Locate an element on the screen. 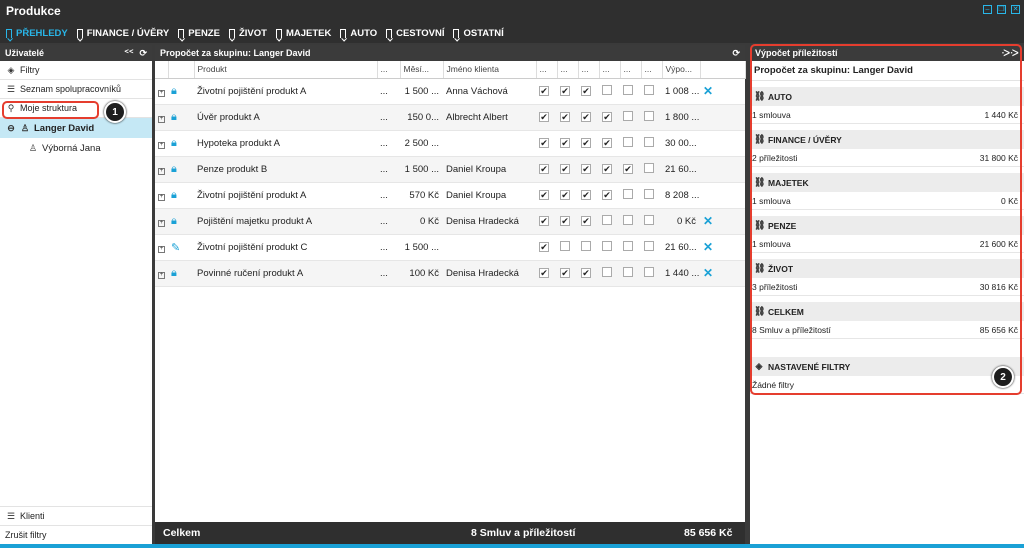 The width and height of the screenshot is (1024, 548). close-icon: ✕ is located at coordinates (1015, 9).